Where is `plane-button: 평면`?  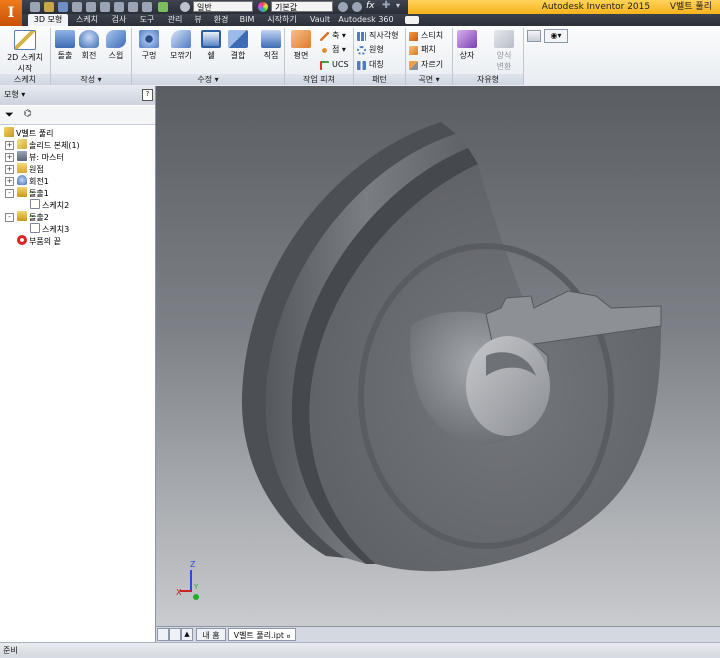
plane-button: 평면 is located at coordinates (301, 49).